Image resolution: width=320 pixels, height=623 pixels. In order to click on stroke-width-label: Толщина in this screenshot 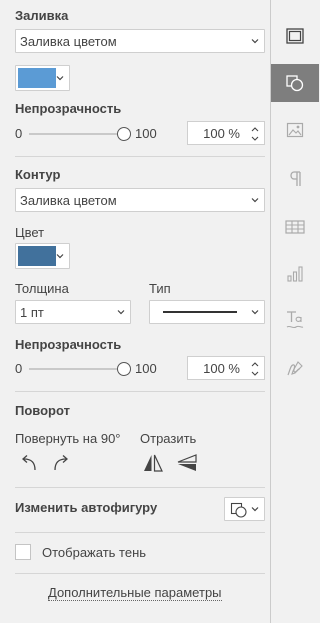, I will do `click(42, 288)`.